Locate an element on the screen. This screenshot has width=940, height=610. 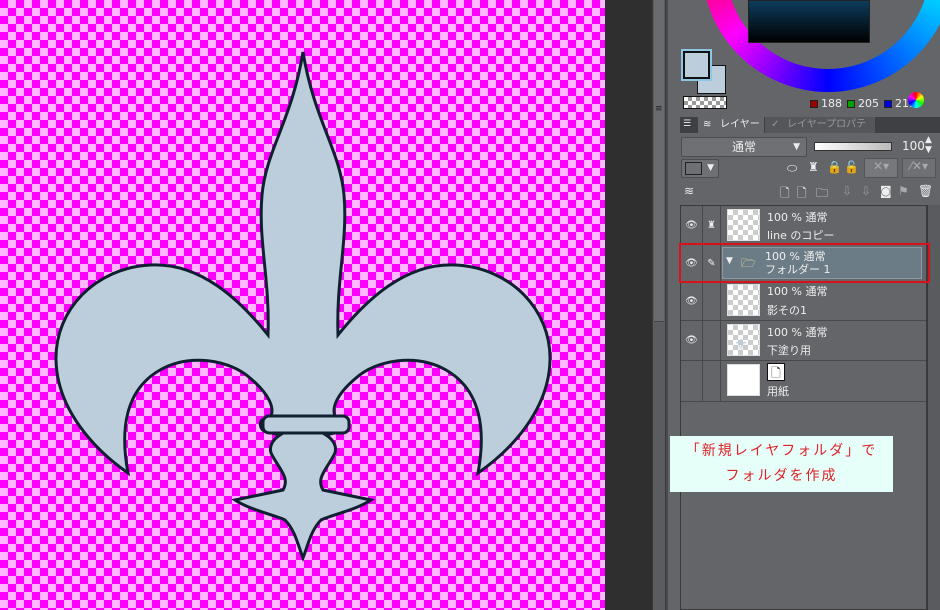
opacity-value: 100 is located at coordinates (913, 146).